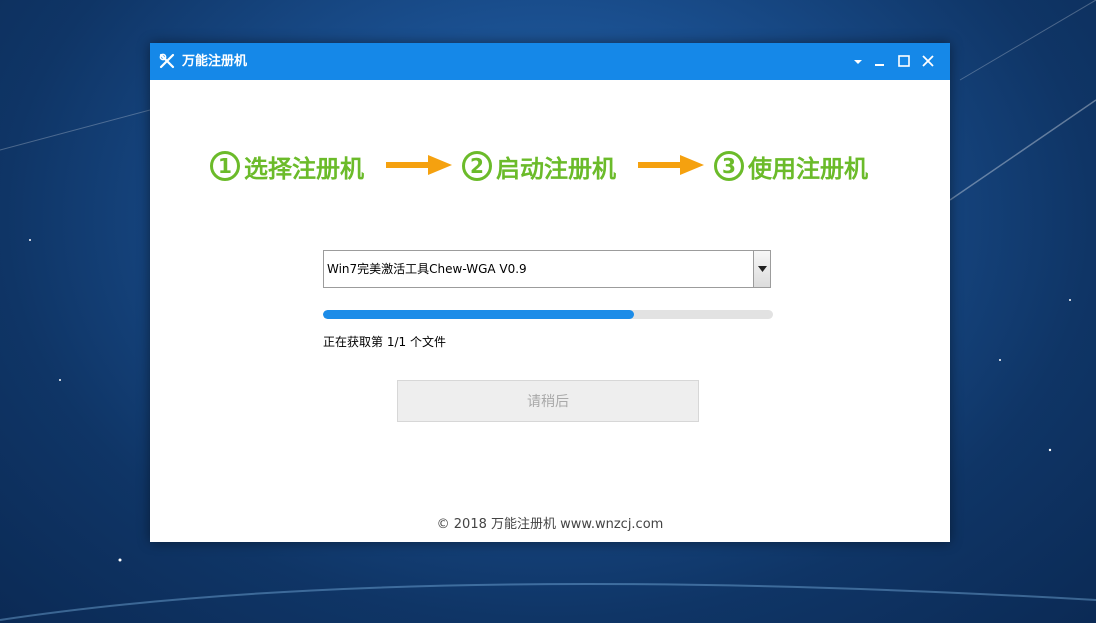 The width and height of the screenshot is (1096, 623). I want to click on minimize-button, so click(880, 61).